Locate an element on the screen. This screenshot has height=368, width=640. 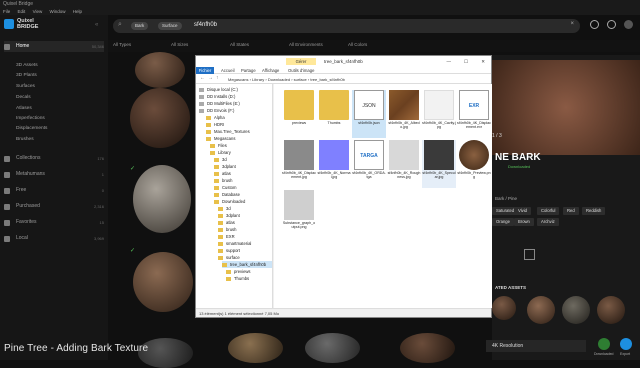
menu-help: Help is located at coordinates (77, 11).